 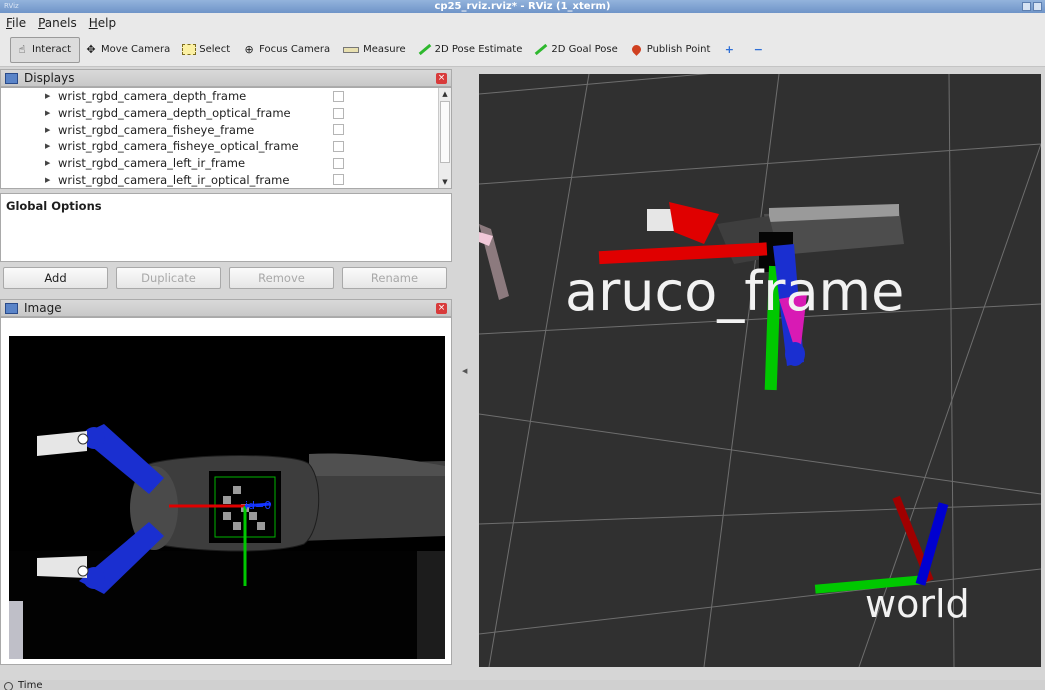 What do you see at coordinates (445, 132) in the screenshot?
I see `scroll-thumb` at bounding box center [445, 132].